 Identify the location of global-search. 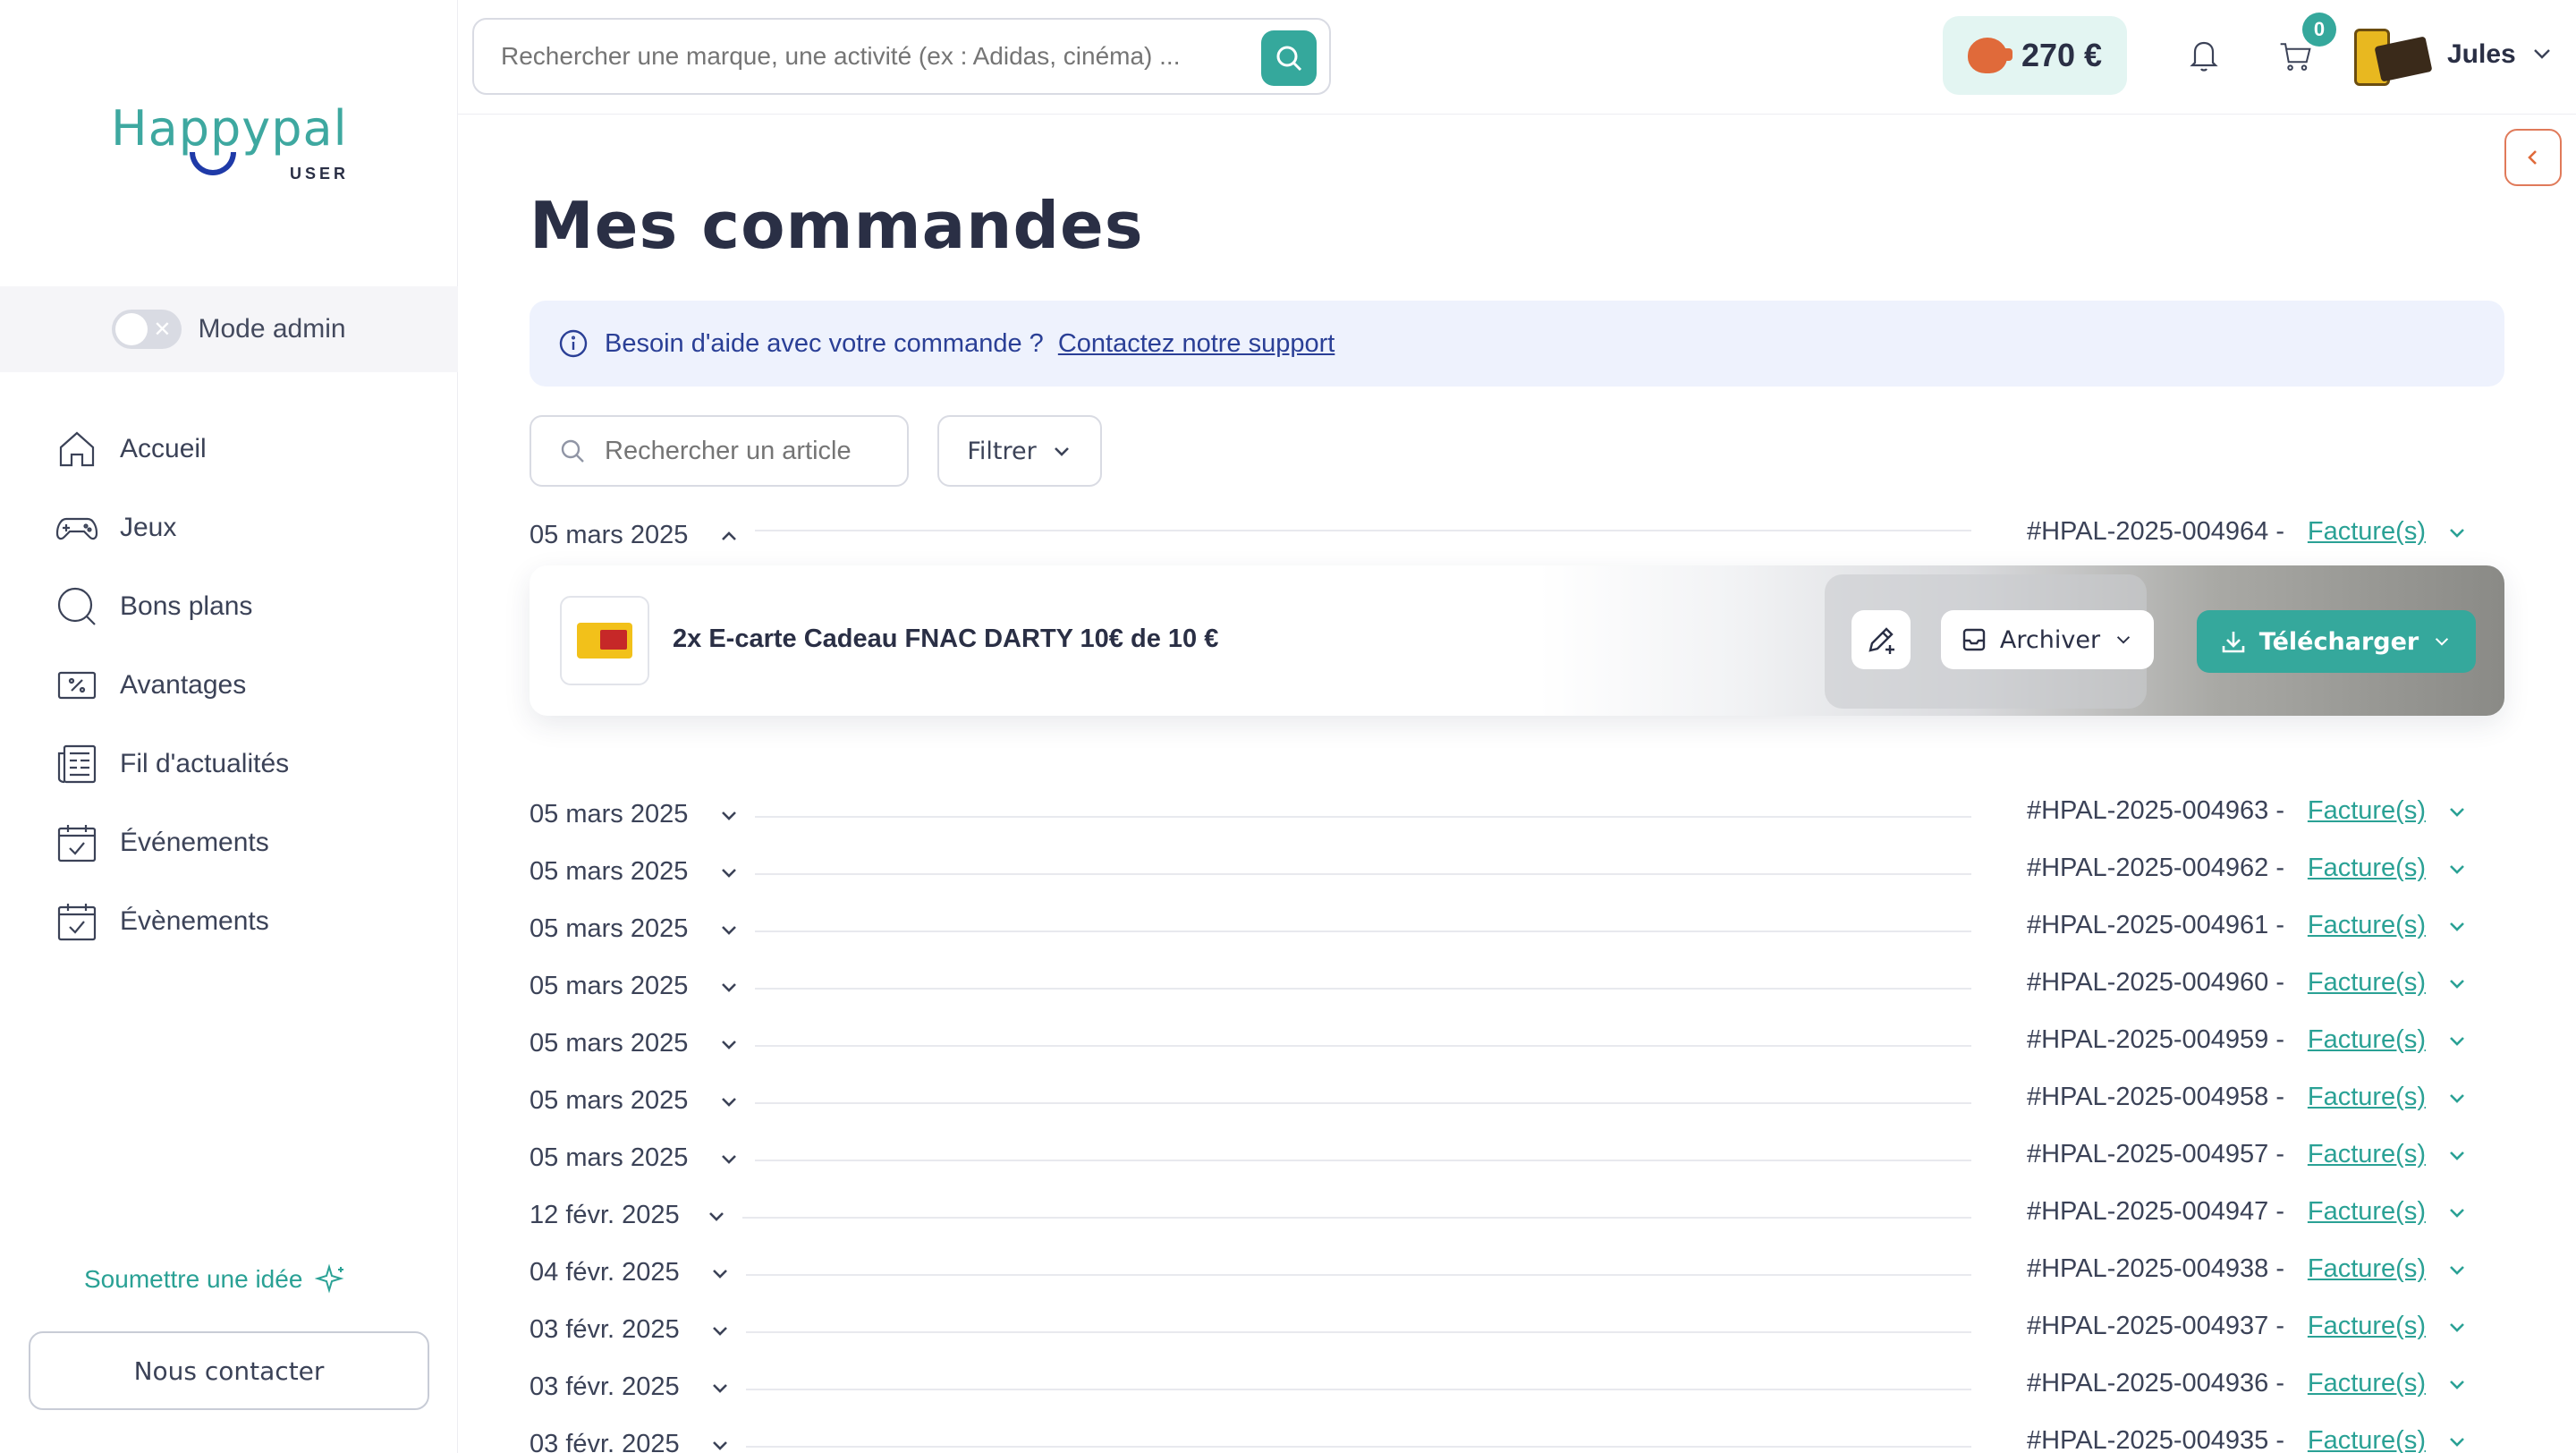
(901, 56).